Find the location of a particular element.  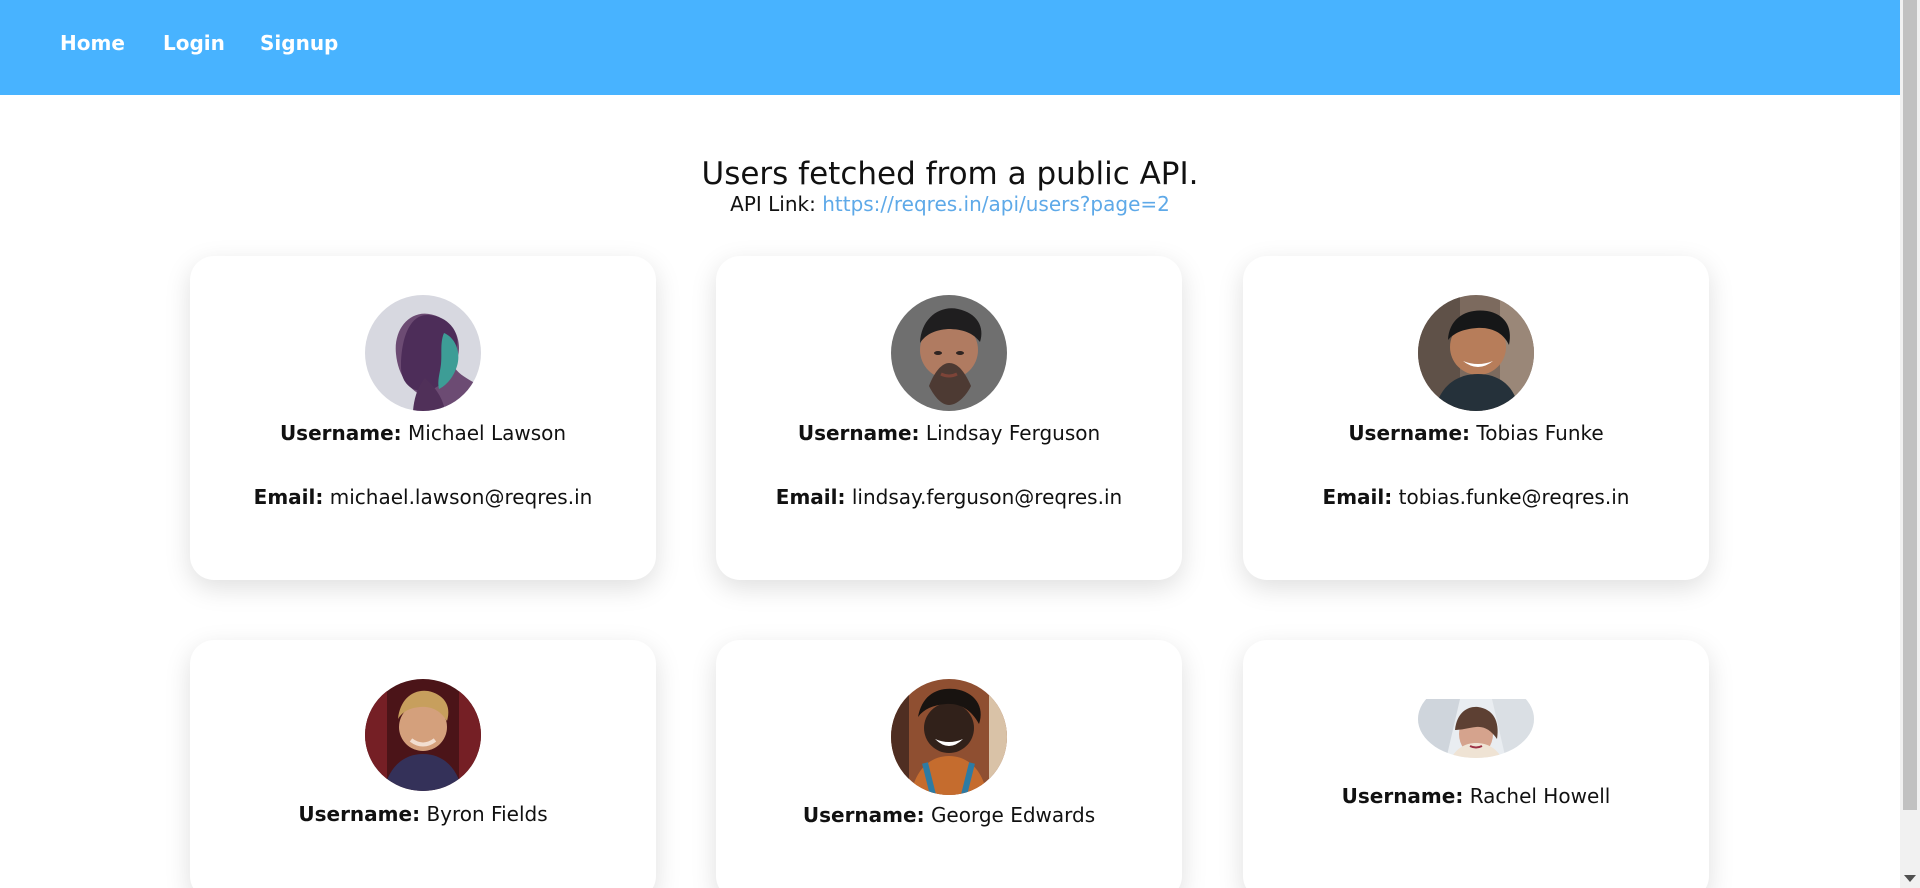

api-link: https://reqres.in/api/users?page=2 is located at coordinates (996, 204).